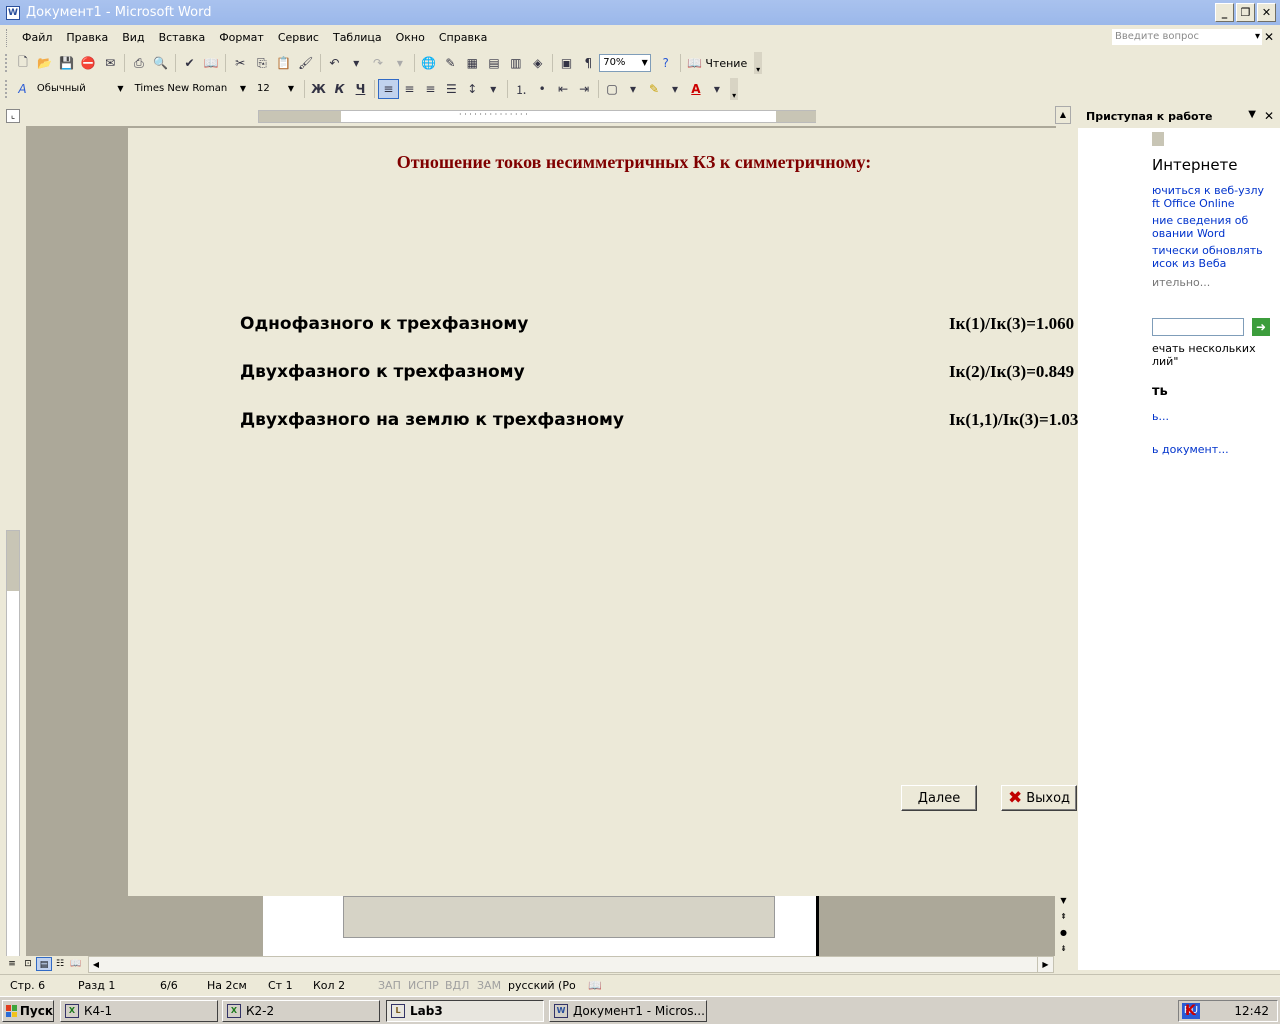 This screenshot has height=1024, width=1280. Describe the element at coordinates (1190, 1011) in the screenshot. I see `antivirus-icon: K` at that location.